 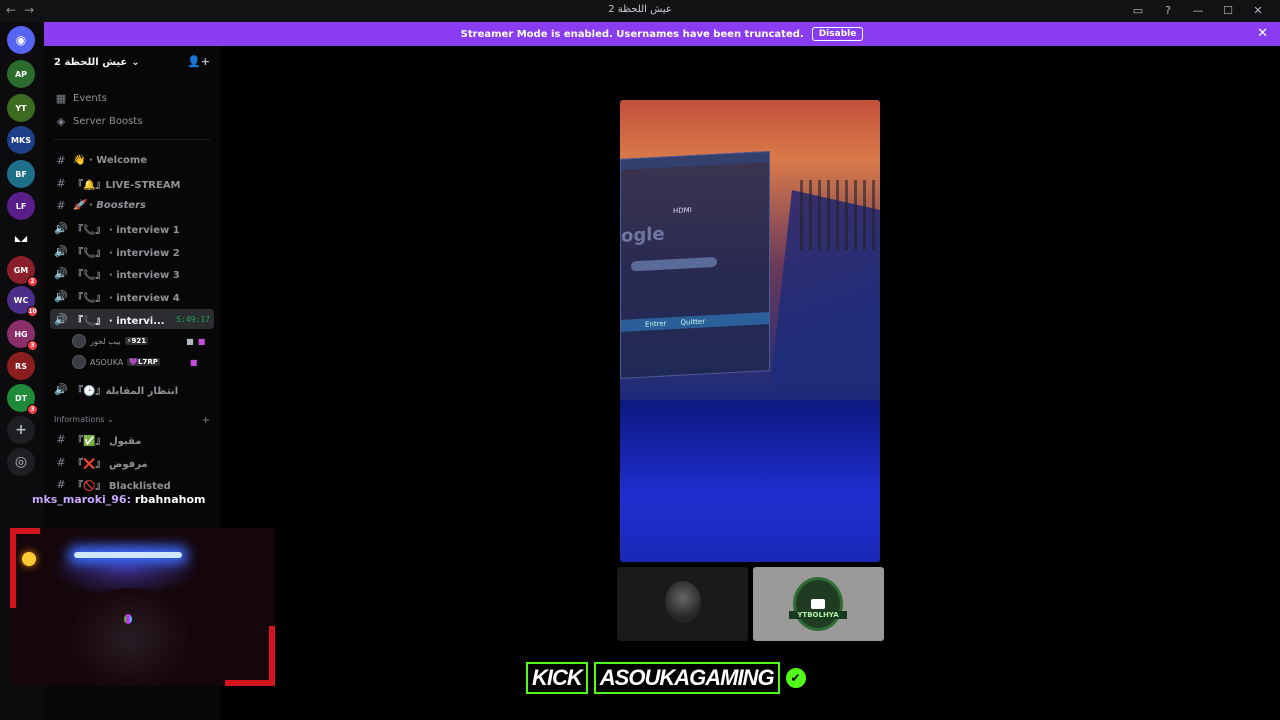 What do you see at coordinates (750, 481) in the screenshot?
I see `blue-backdrop` at bounding box center [750, 481].